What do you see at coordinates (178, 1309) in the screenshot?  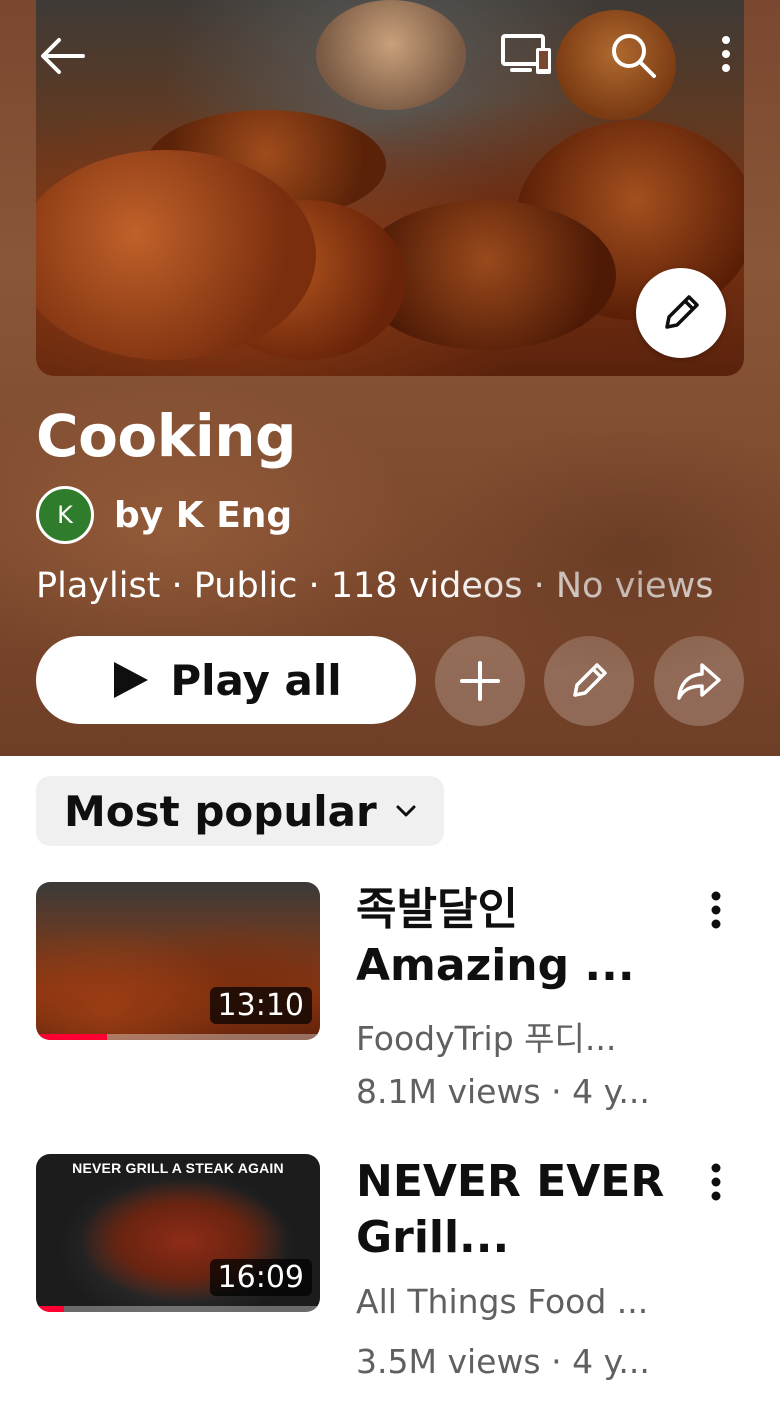 I see `progress-track` at bounding box center [178, 1309].